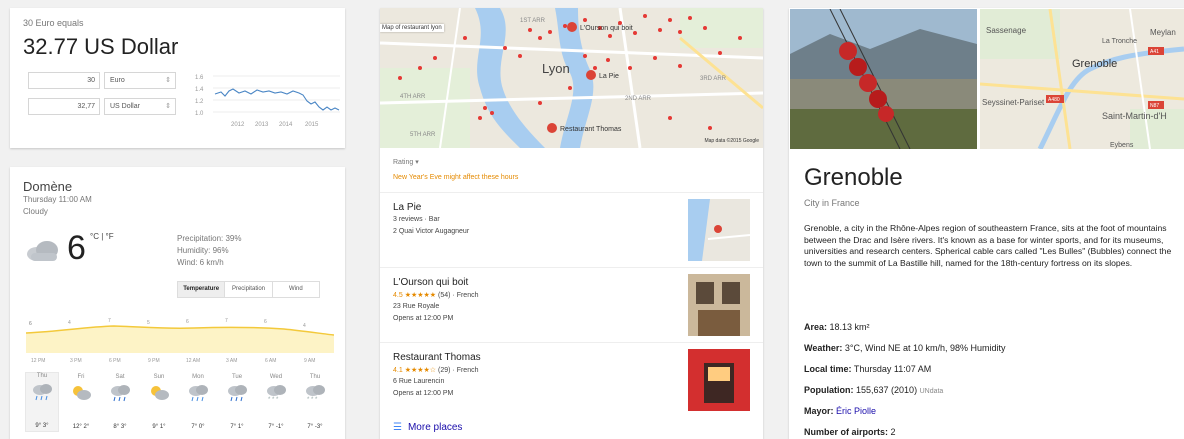 The height and width of the screenshot is (439, 1184). What do you see at coordinates (76, 361) in the screenshot?
I see `hour-label: 3 PM` at bounding box center [76, 361].